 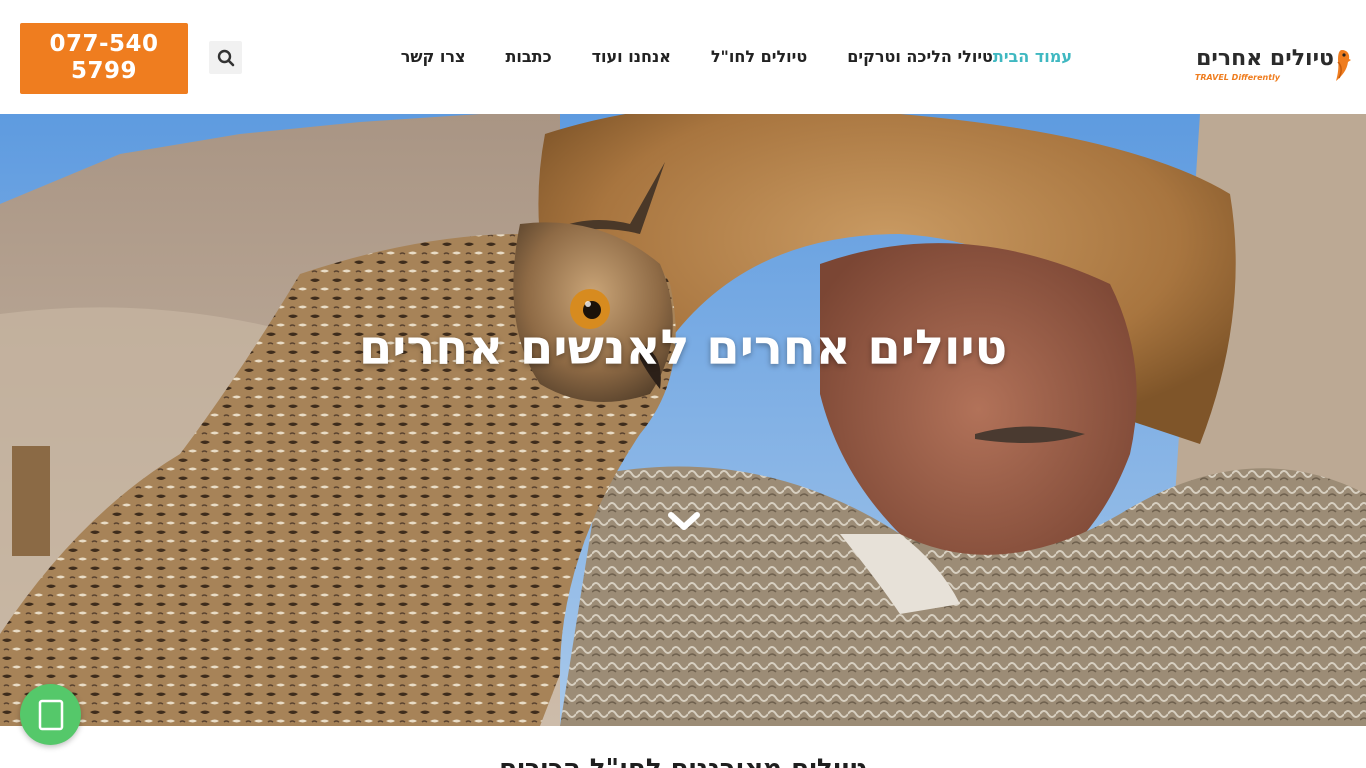 I want to click on nav-item-trips-abroad: טיולים לחו"ל, so click(x=759, y=57).